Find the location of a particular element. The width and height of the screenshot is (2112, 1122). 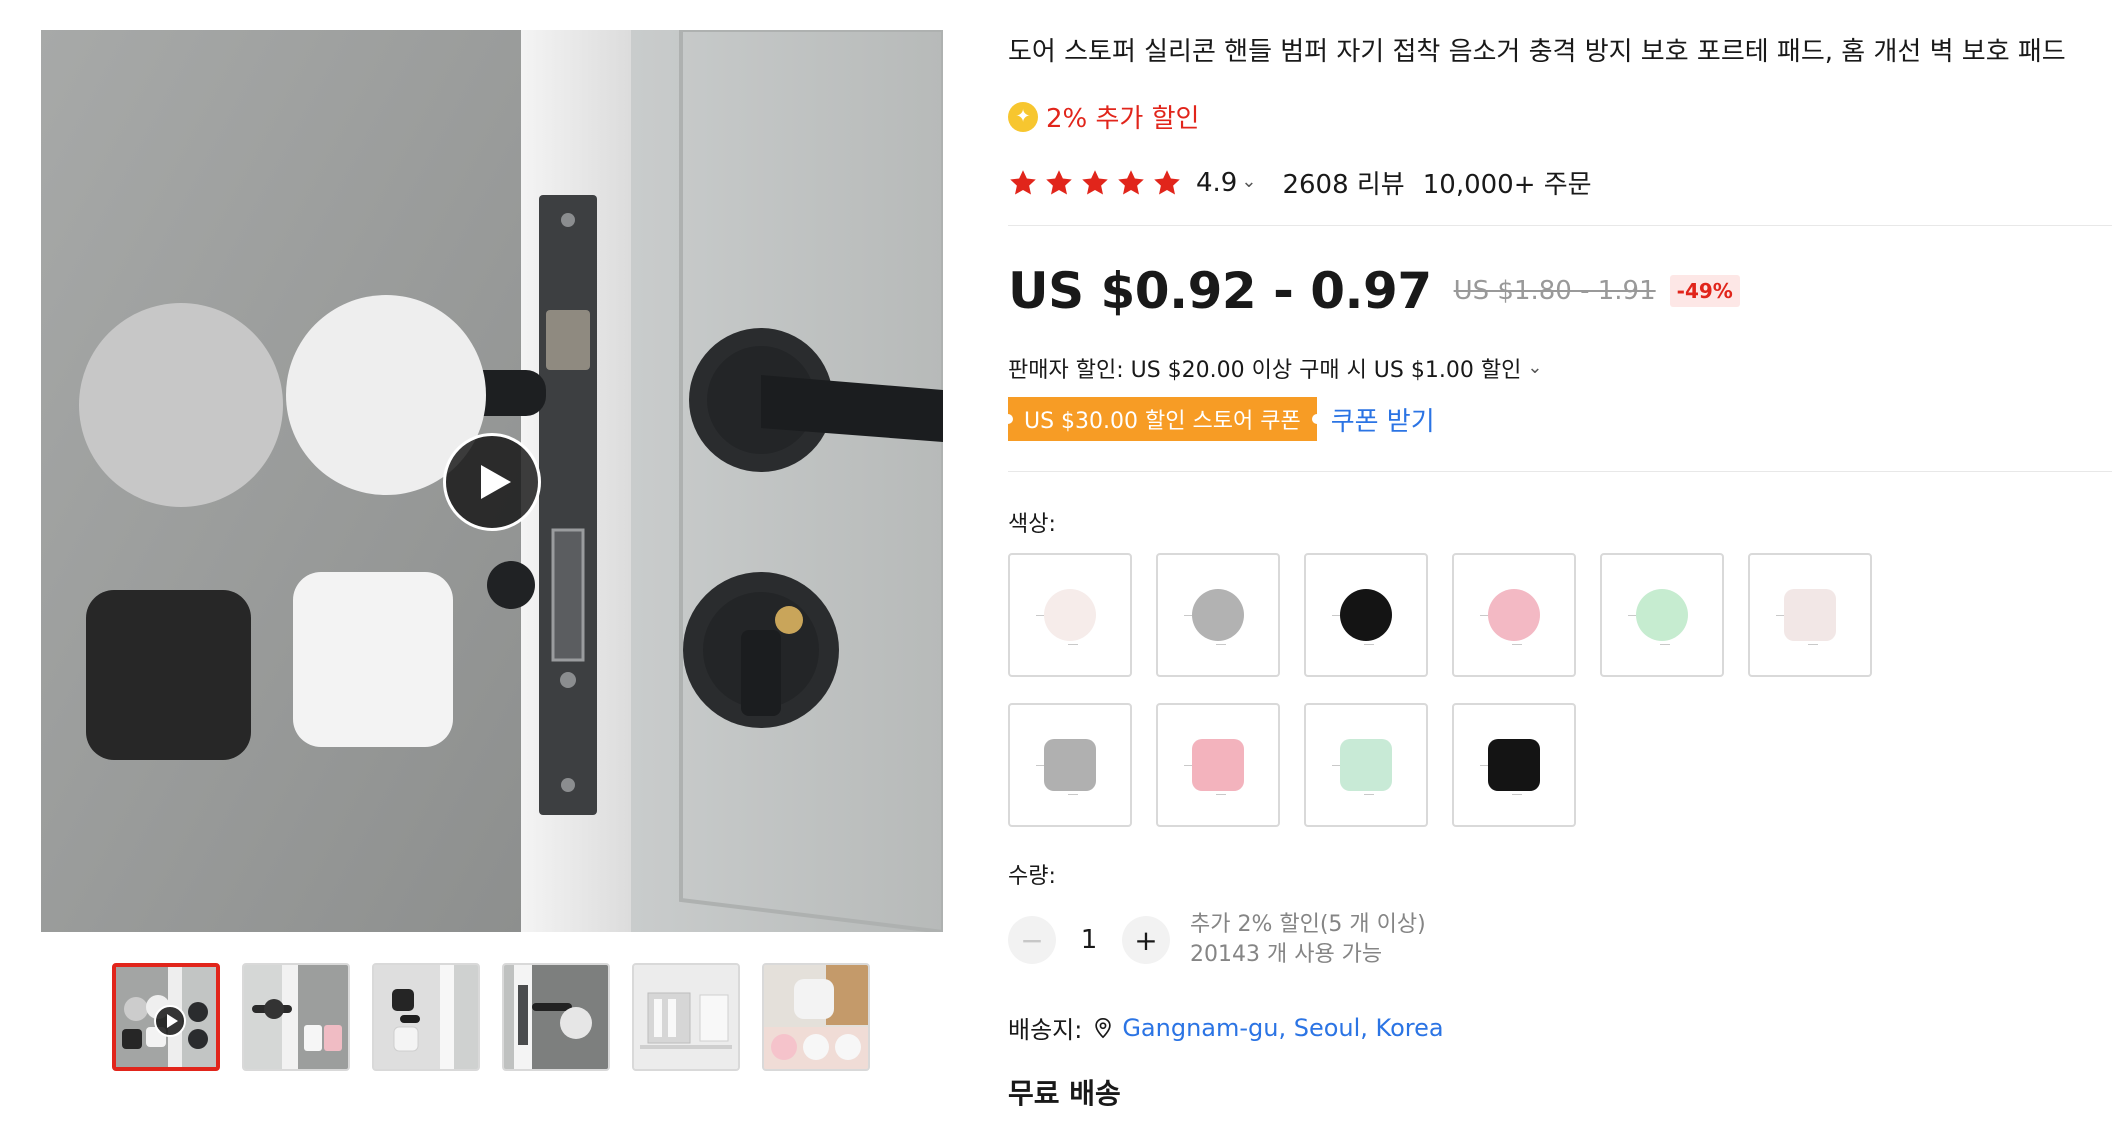

quantity-label: 수량: is located at coordinates (1032, 876).